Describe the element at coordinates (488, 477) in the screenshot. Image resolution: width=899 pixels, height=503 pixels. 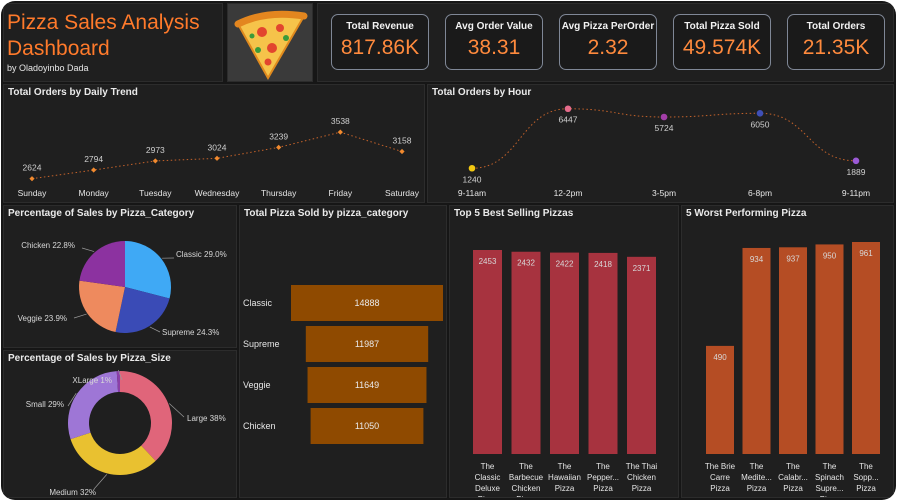
I see `top5-x-label: Classic` at that location.